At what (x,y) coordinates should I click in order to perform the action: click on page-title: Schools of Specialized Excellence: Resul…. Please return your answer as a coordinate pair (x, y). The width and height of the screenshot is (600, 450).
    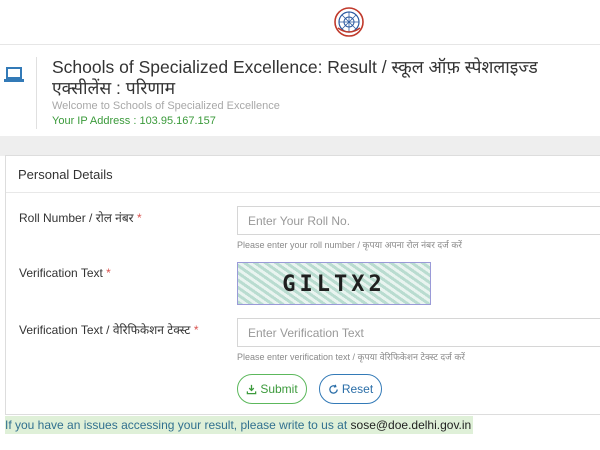
    Looking at the image, I should click on (295, 77).